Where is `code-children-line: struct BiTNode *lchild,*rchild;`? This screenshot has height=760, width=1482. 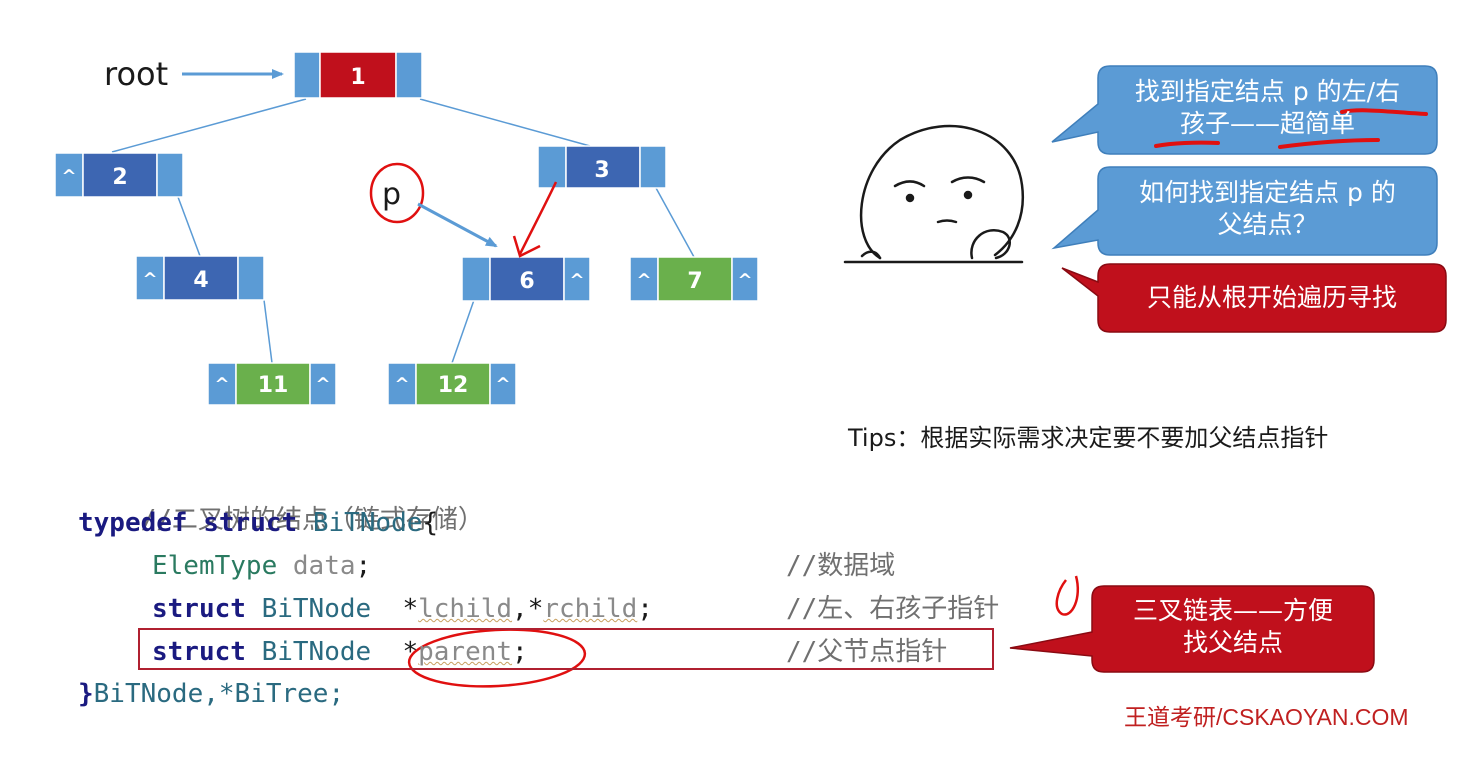
code-children-line: struct BiTNode *lchild,*rchild; is located at coordinates (402, 609).